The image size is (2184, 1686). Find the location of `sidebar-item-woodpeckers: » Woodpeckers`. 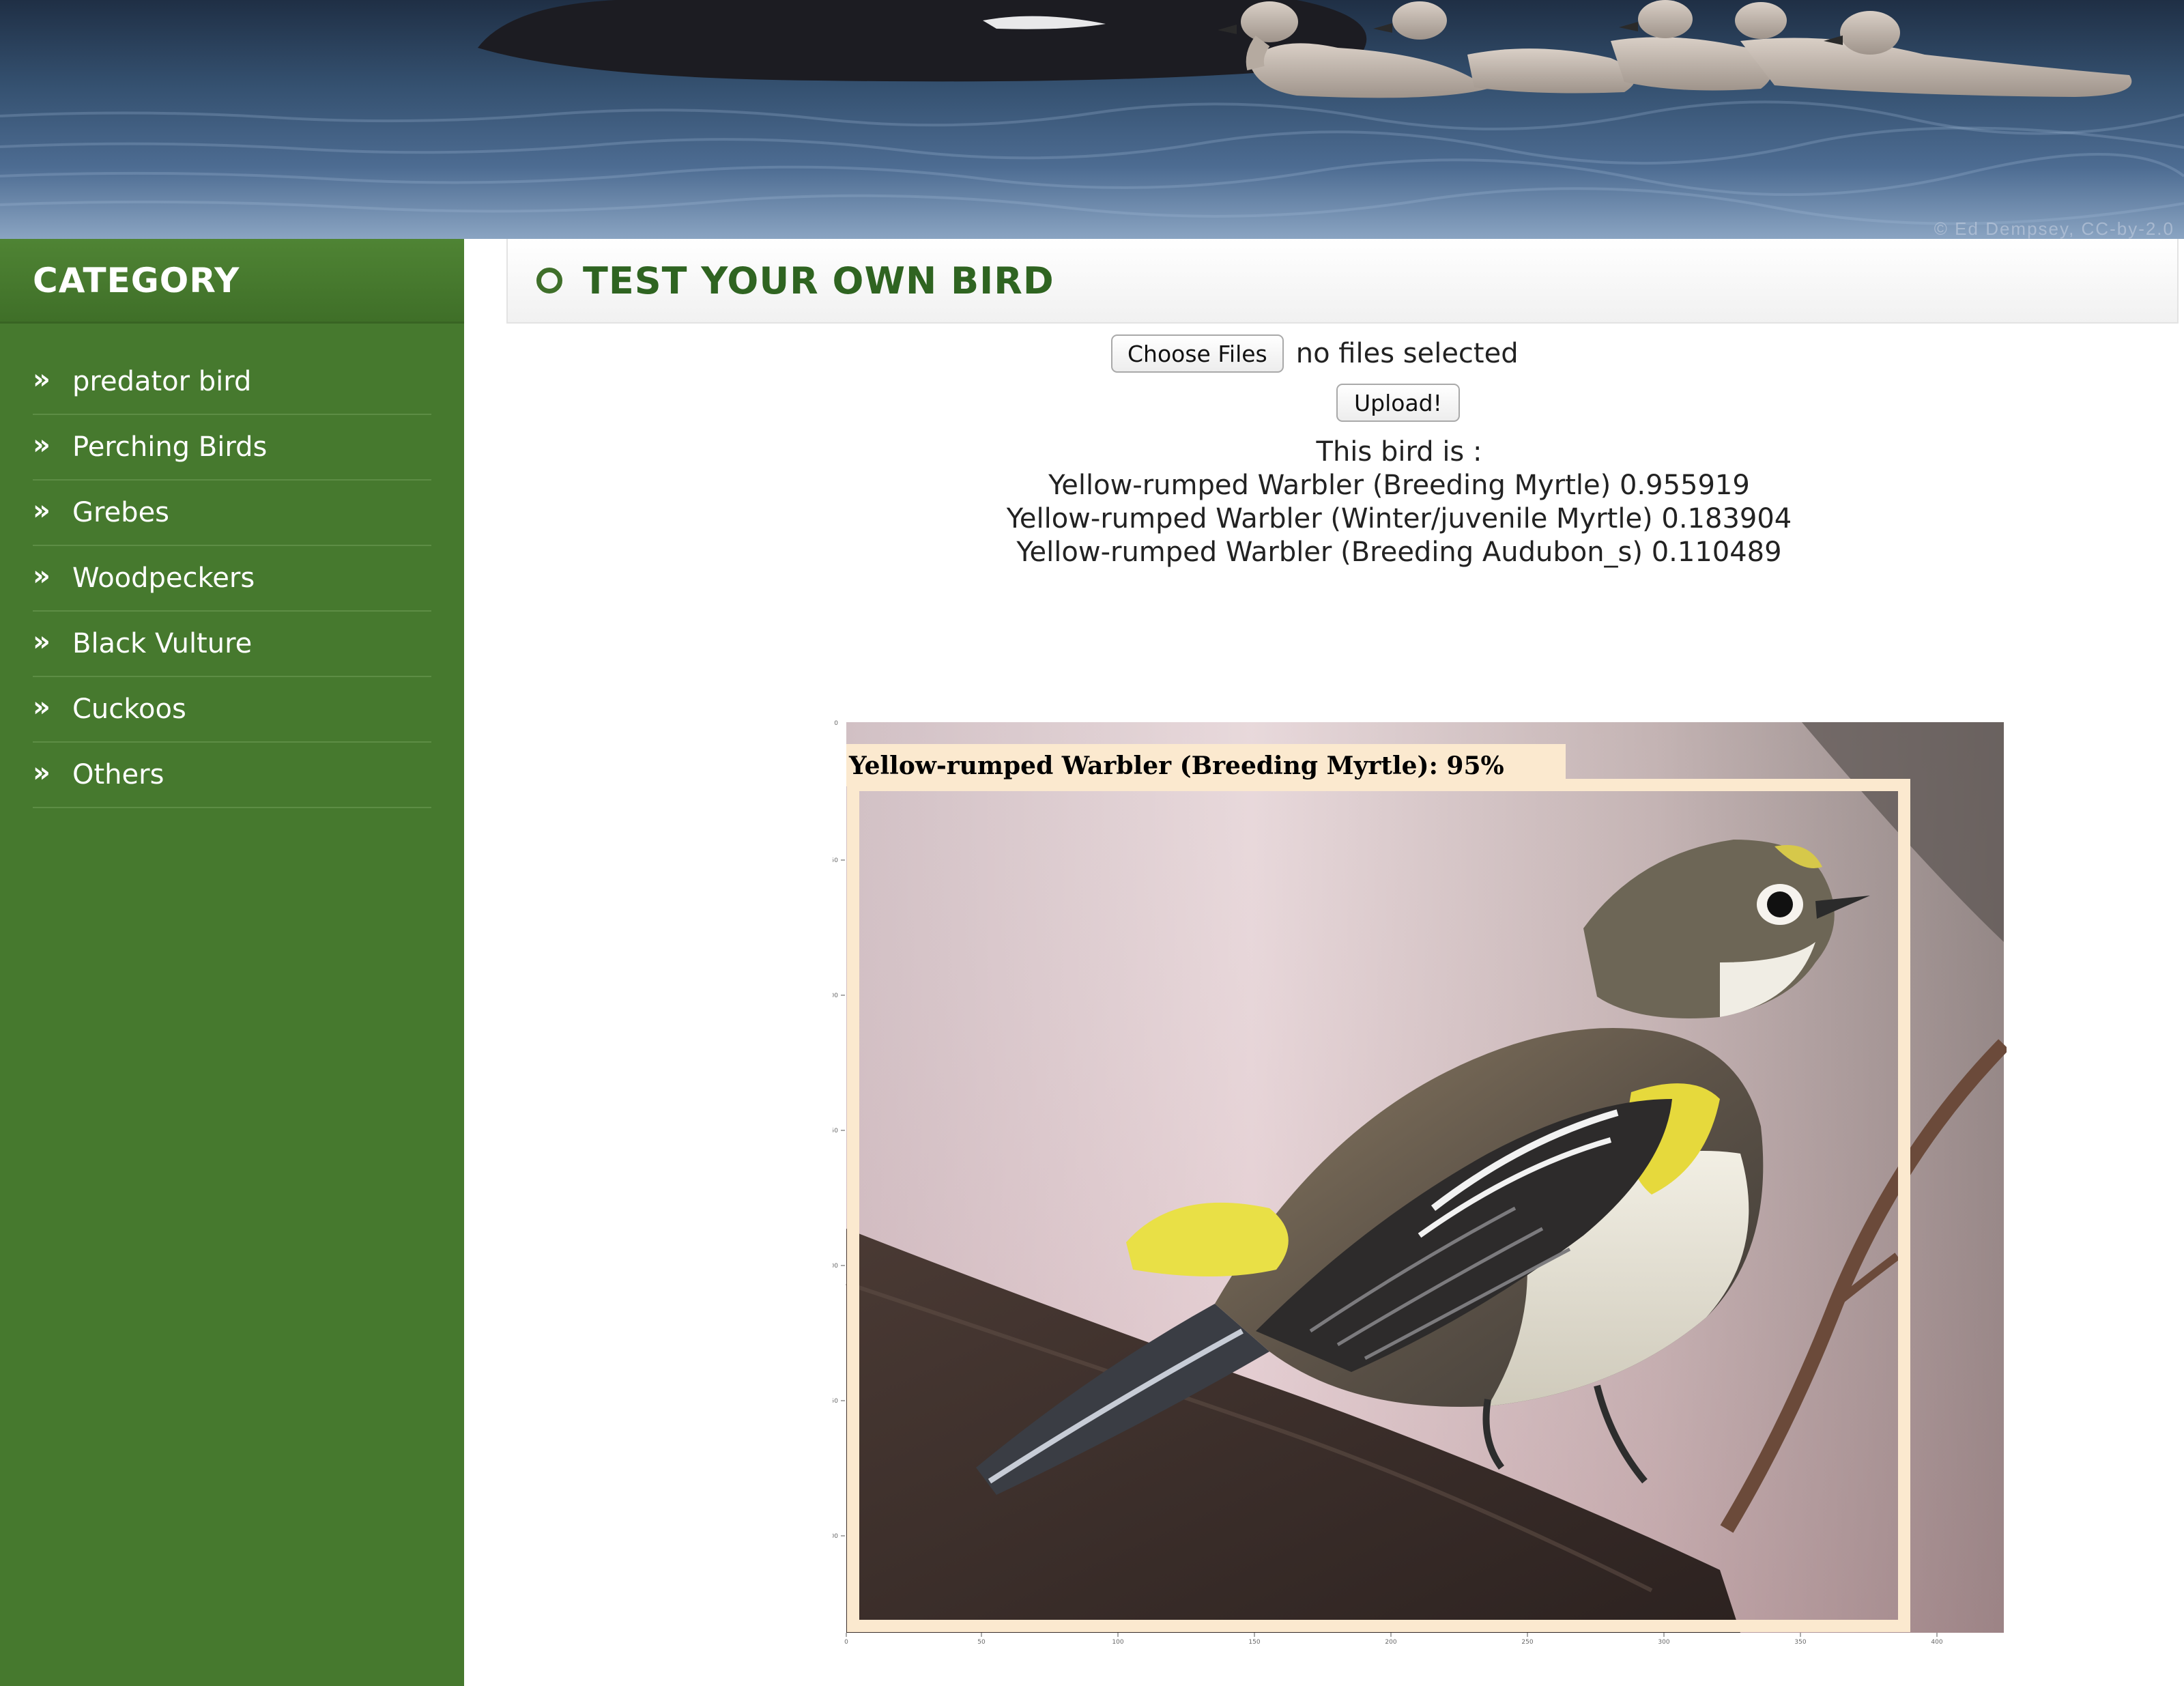

sidebar-item-woodpeckers: » Woodpeckers is located at coordinates (232, 579).